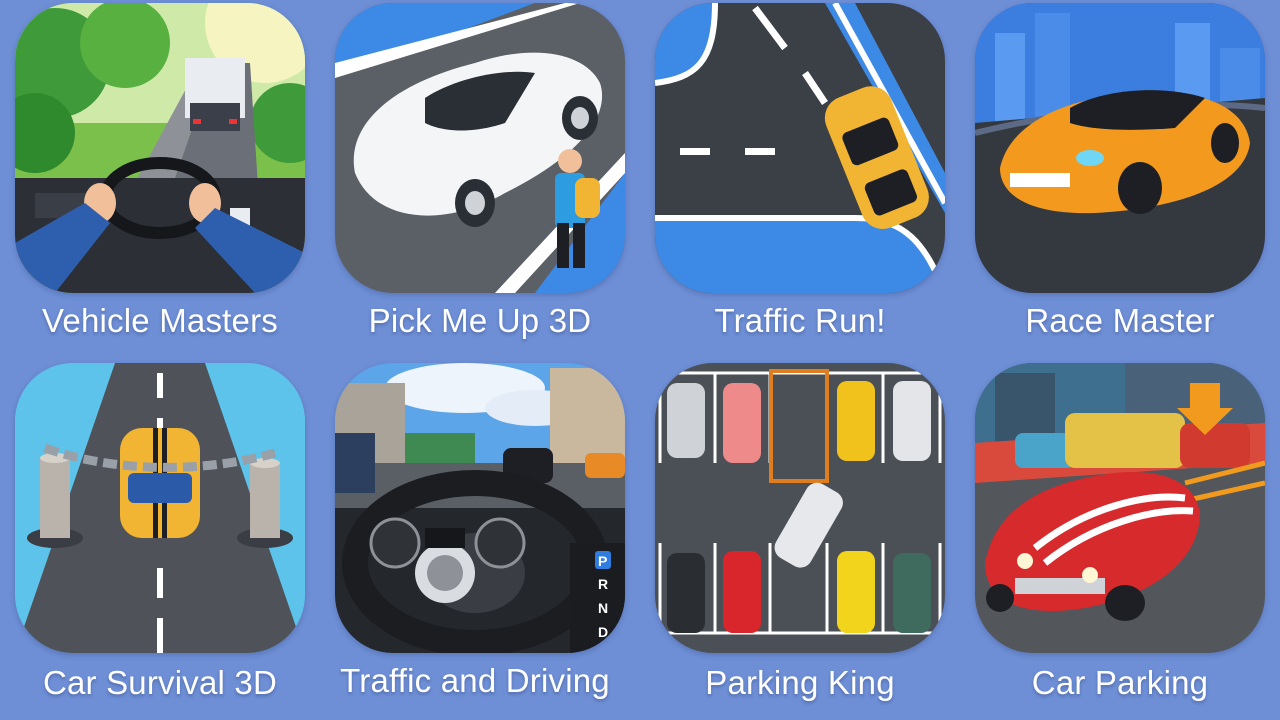  I want to click on car-survival-artwork, so click(160, 508).